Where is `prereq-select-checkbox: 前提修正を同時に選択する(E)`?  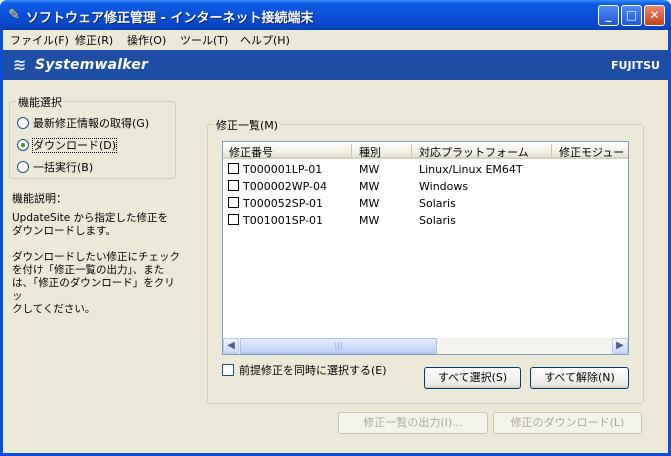
prereq-select-checkbox: 前提修正を同時に選択する(E) is located at coordinates (304, 370).